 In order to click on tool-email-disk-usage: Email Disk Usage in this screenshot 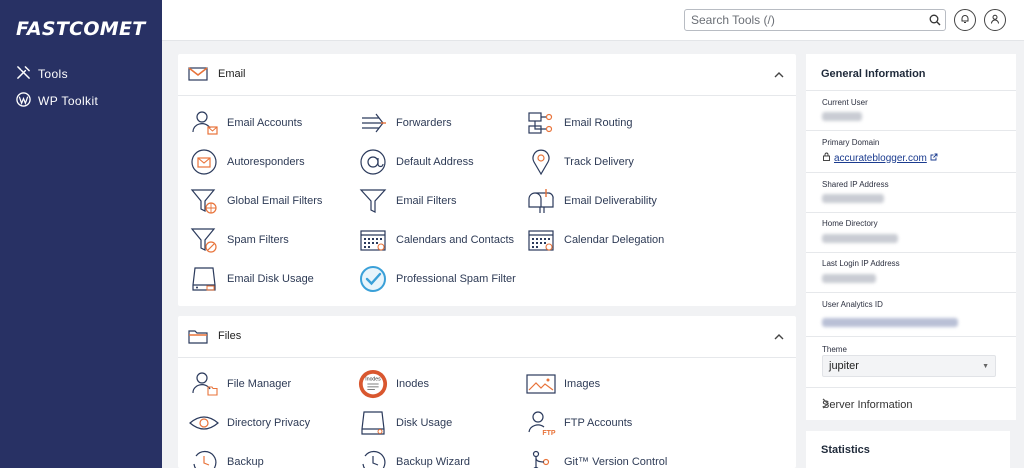, I will do `click(251, 279)`.